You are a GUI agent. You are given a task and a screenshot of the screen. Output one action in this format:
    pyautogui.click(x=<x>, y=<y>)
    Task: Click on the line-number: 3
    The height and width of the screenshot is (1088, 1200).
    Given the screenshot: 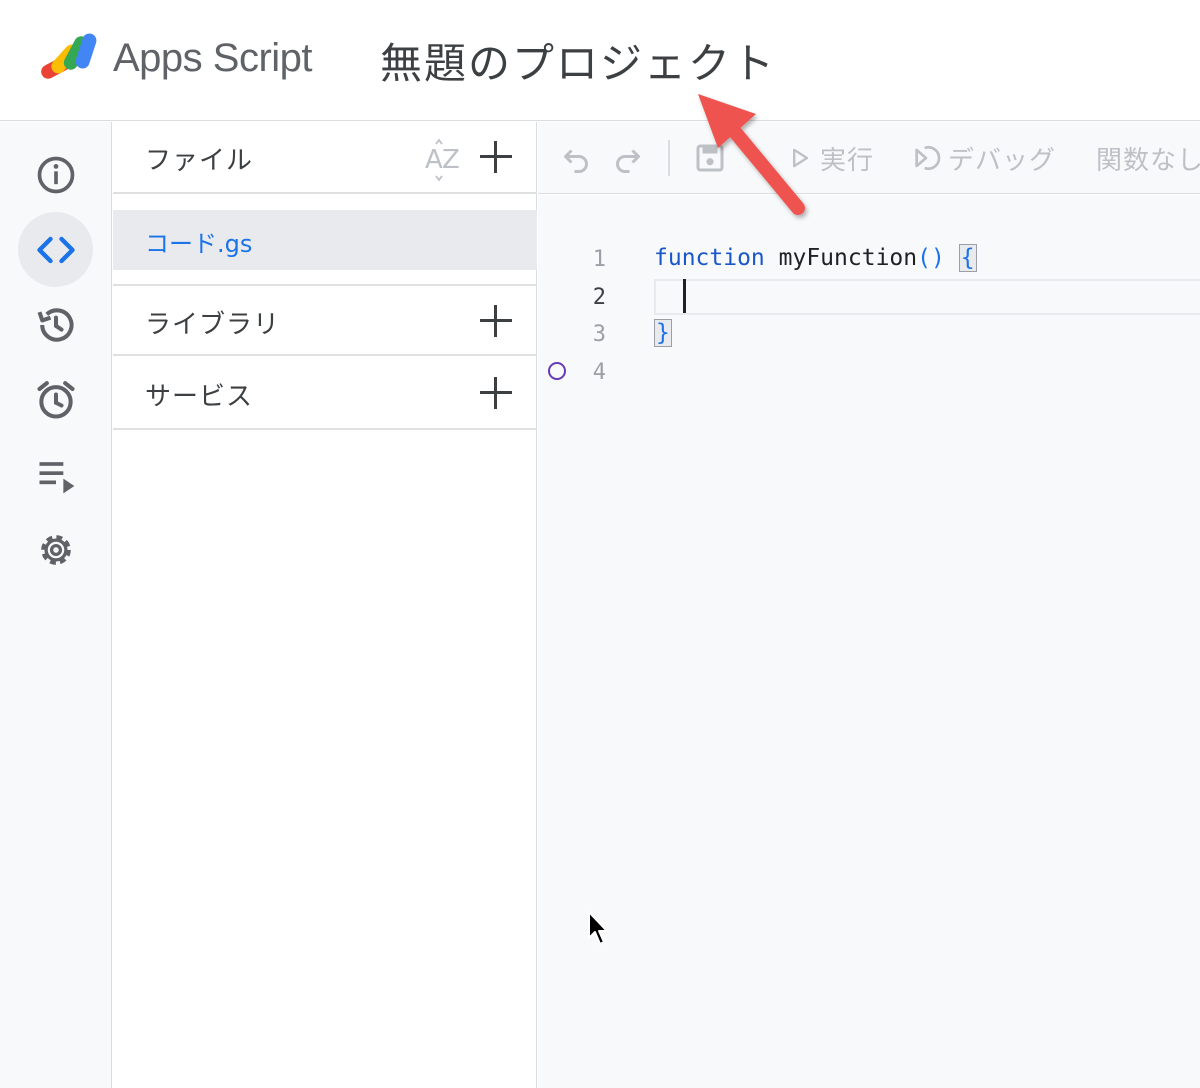 What is the action you would take?
    pyautogui.click(x=599, y=334)
    